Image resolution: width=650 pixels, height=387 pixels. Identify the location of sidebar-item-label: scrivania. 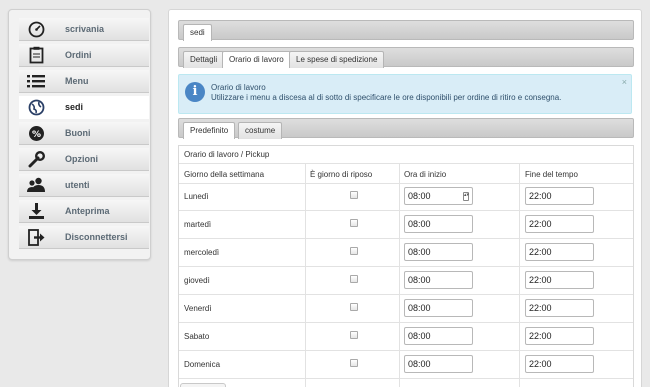
(85, 29).